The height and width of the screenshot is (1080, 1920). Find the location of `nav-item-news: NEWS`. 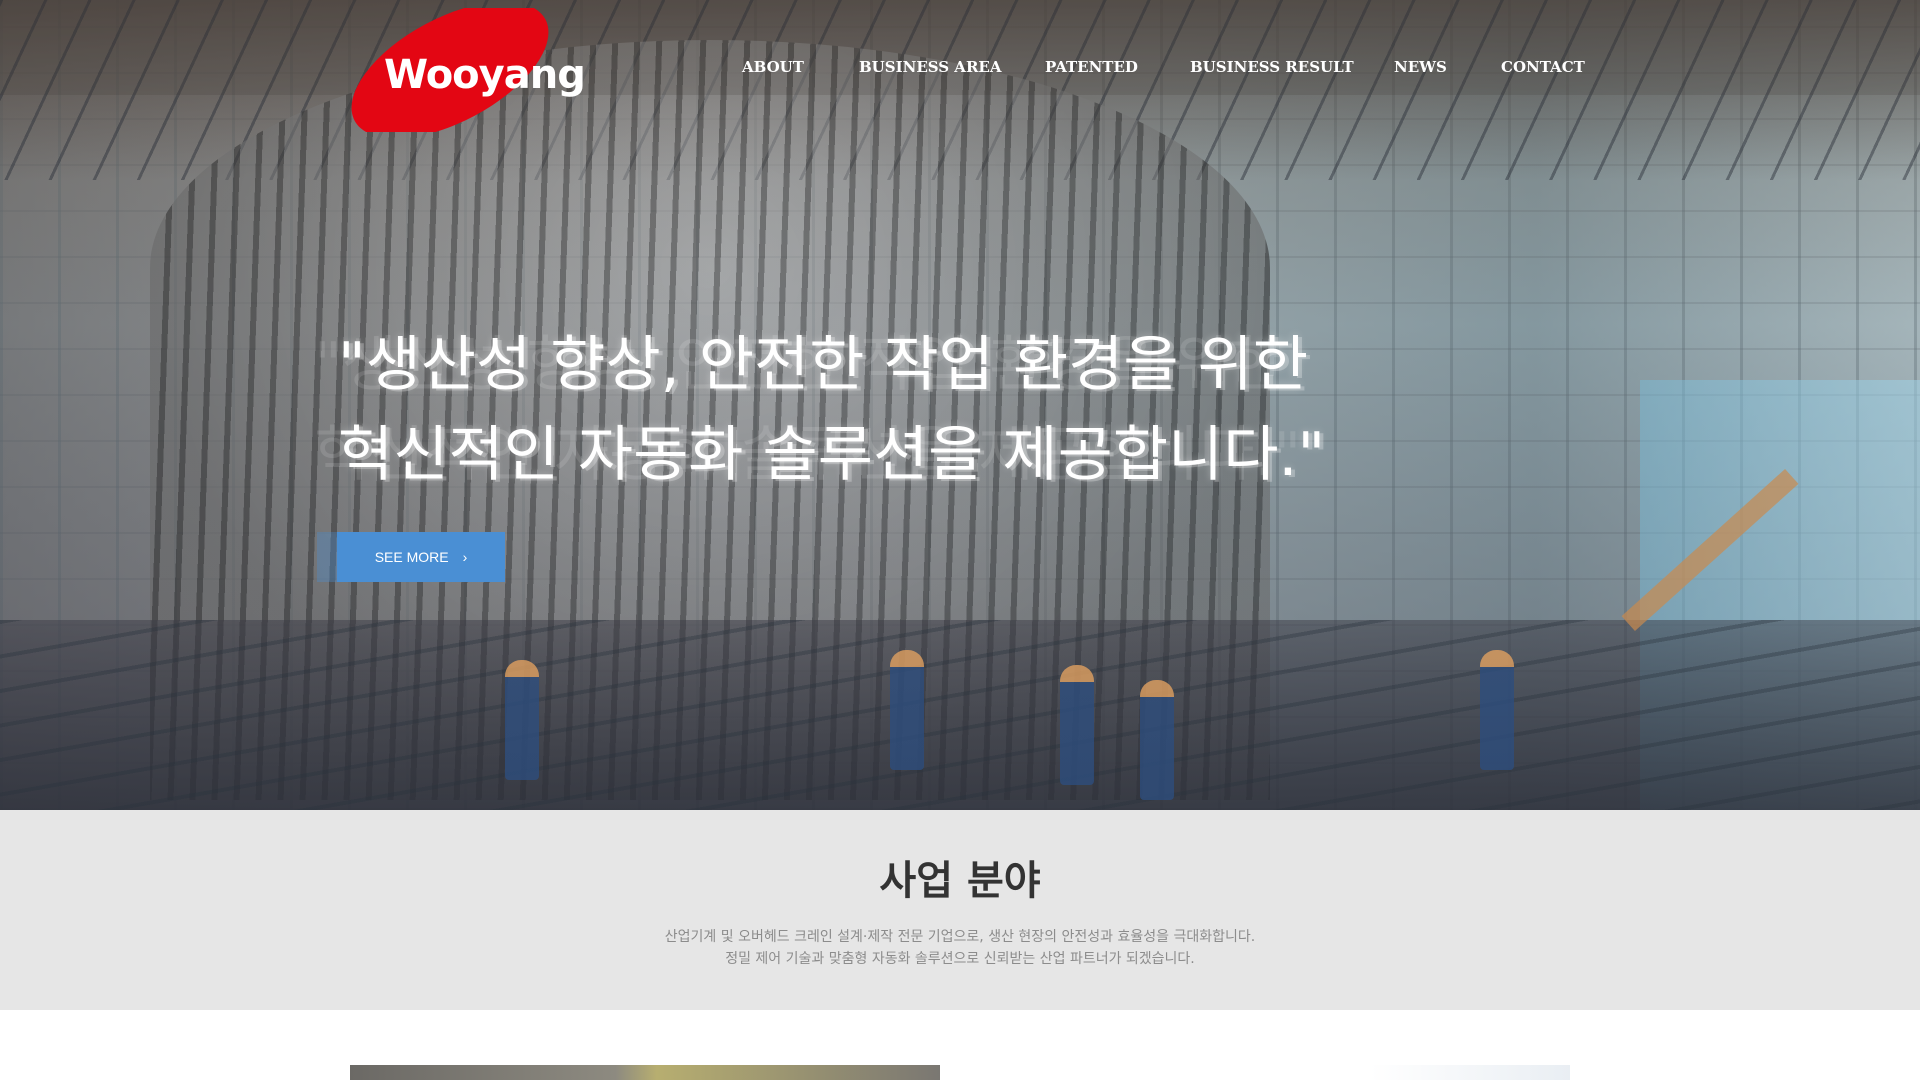

nav-item-news: NEWS is located at coordinates (1420, 67).